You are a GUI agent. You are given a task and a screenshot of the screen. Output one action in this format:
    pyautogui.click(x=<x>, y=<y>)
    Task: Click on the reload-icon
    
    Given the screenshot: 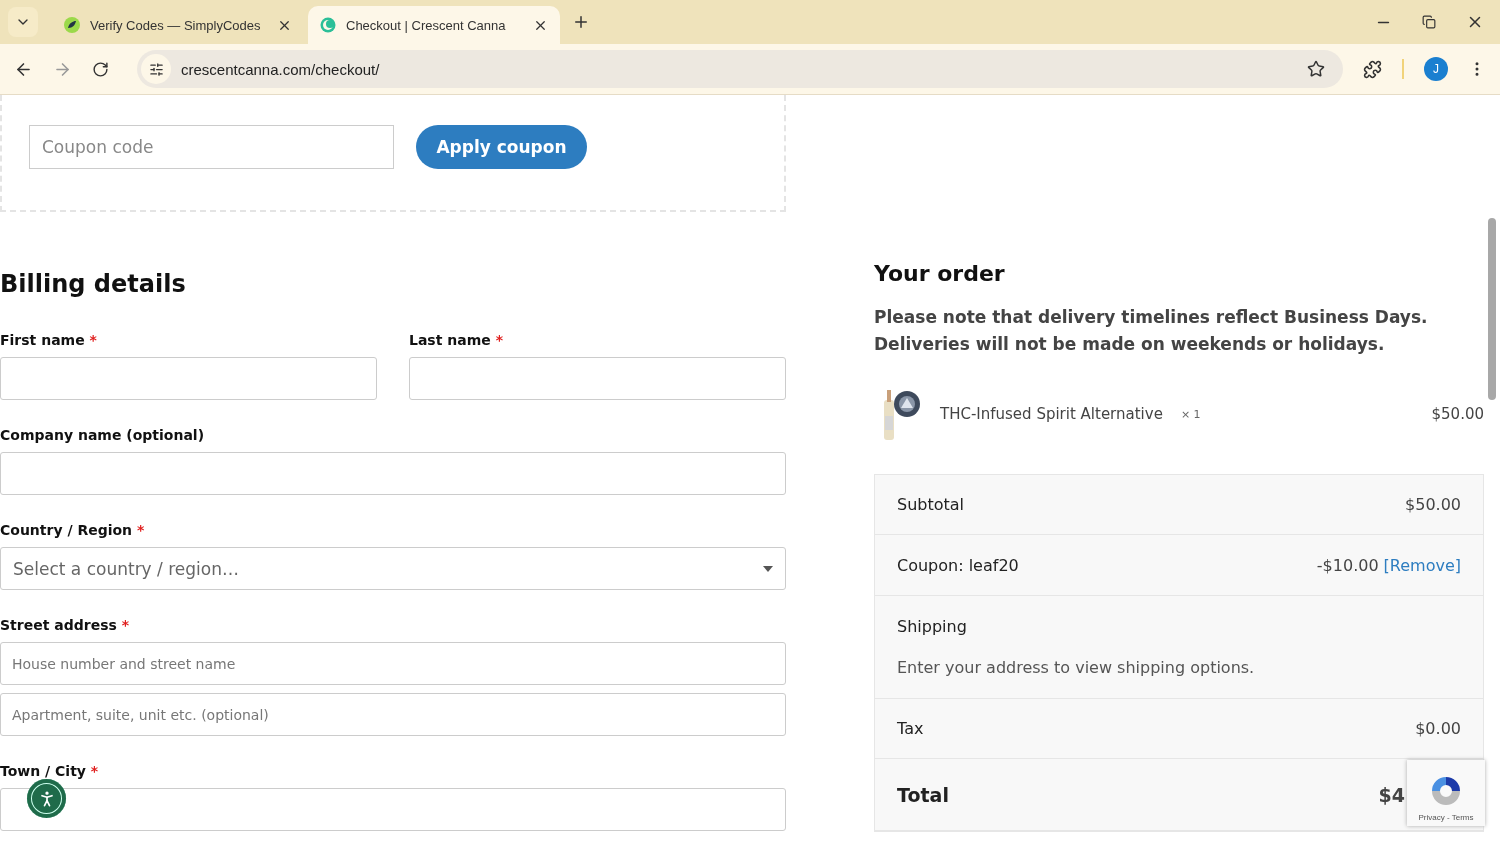 What is the action you would take?
    pyautogui.click(x=100, y=69)
    